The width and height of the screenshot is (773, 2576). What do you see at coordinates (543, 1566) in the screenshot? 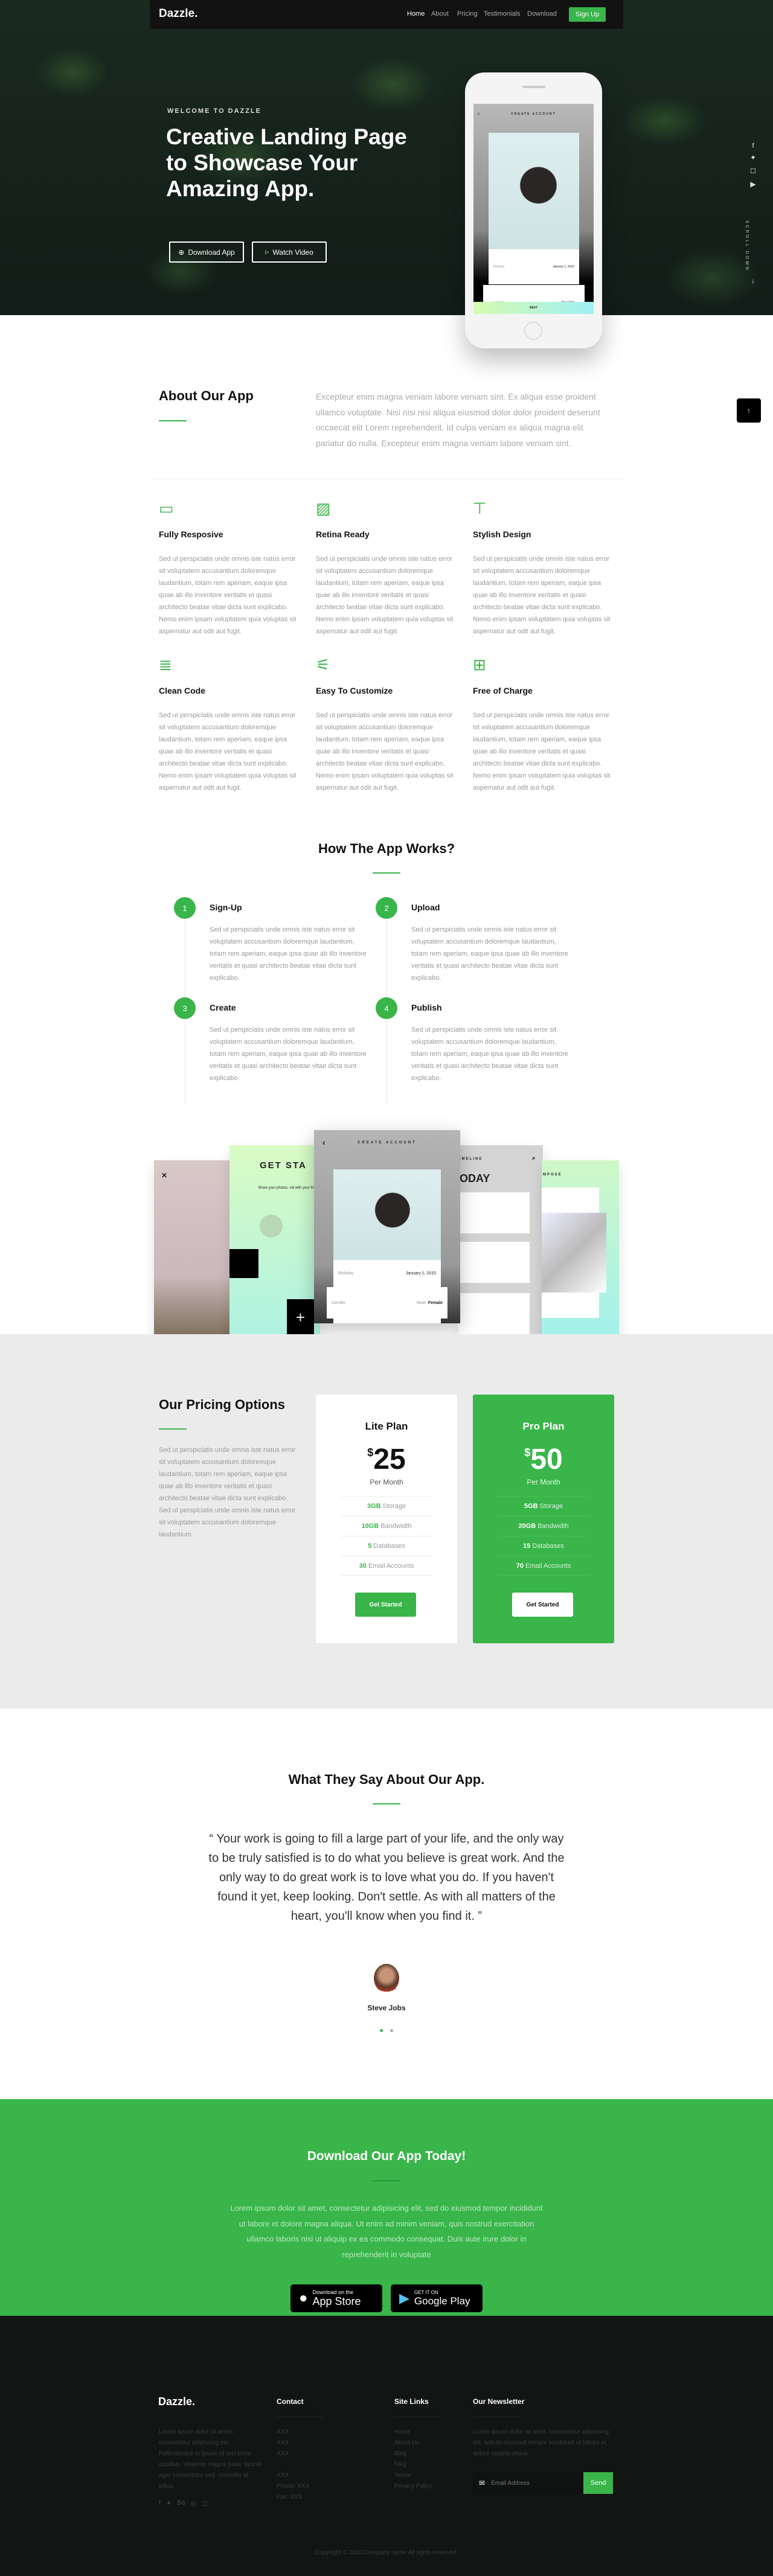
I see `plan-feature: 70 Email Accounts` at bounding box center [543, 1566].